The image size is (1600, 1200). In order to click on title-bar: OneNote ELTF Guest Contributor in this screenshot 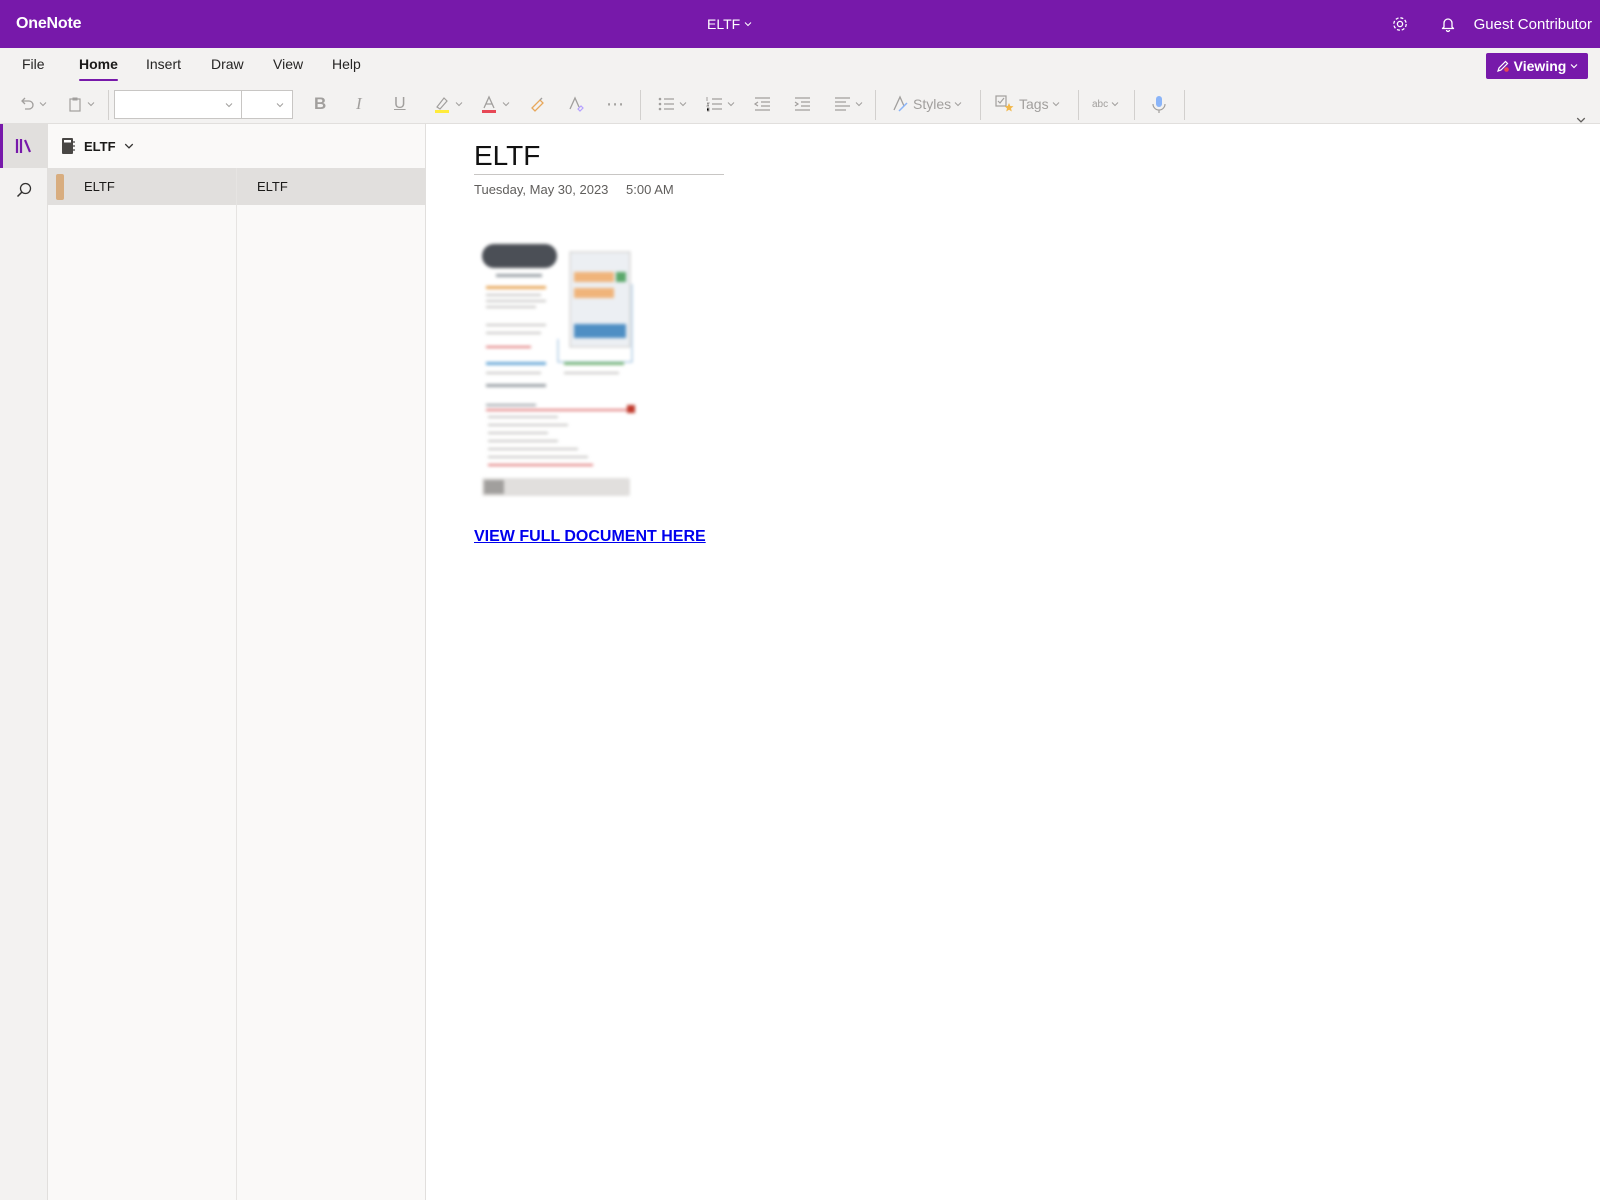, I will do `click(800, 24)`.